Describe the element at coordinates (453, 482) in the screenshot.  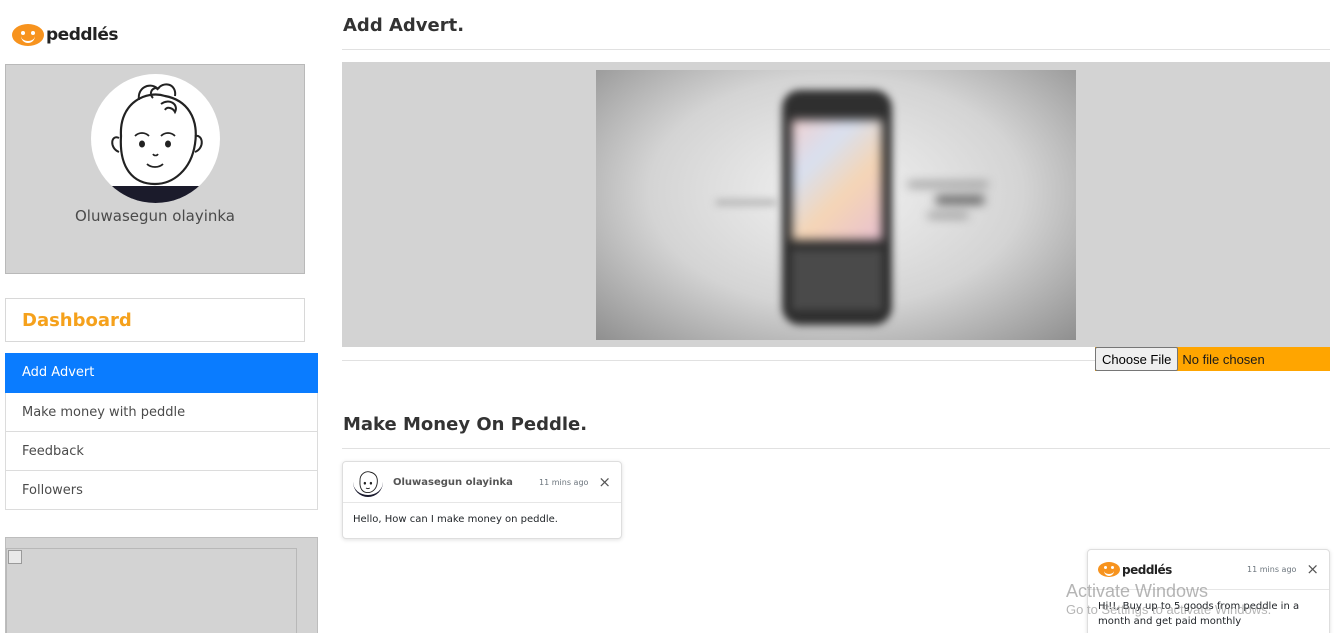
I see `toast-sender: Oluwasegun olayinka` at that location.